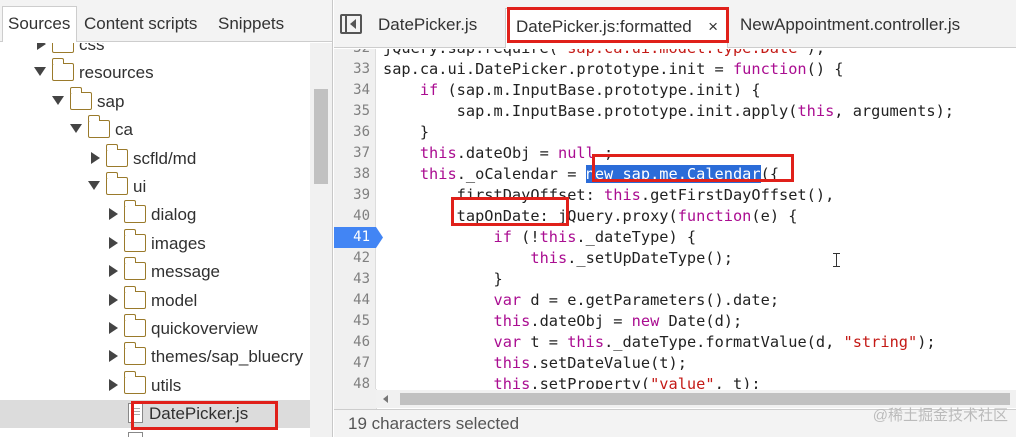 This screenshot has height=437, width=1016. I want to click on tree-folder: model, so click(155, 300).